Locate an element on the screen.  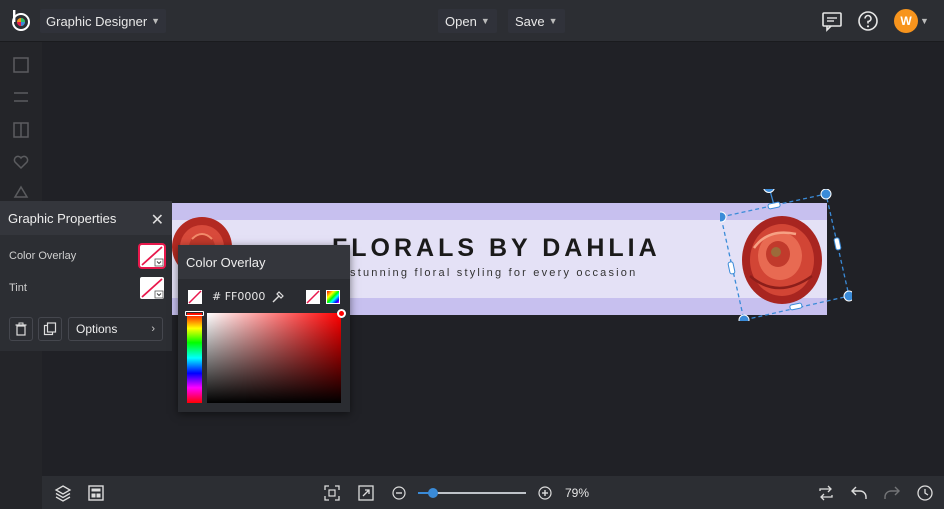
hex-input: # FF0000 is located at coordinates (238, 296).